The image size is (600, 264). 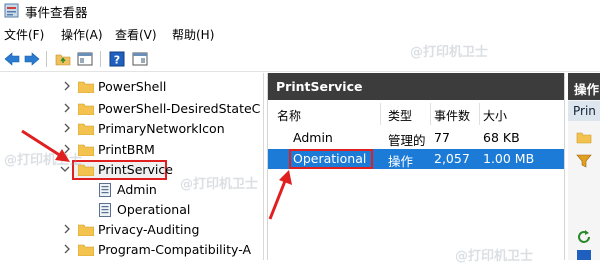 I want to click on help-icon: ?, so click(x=117, y=59).